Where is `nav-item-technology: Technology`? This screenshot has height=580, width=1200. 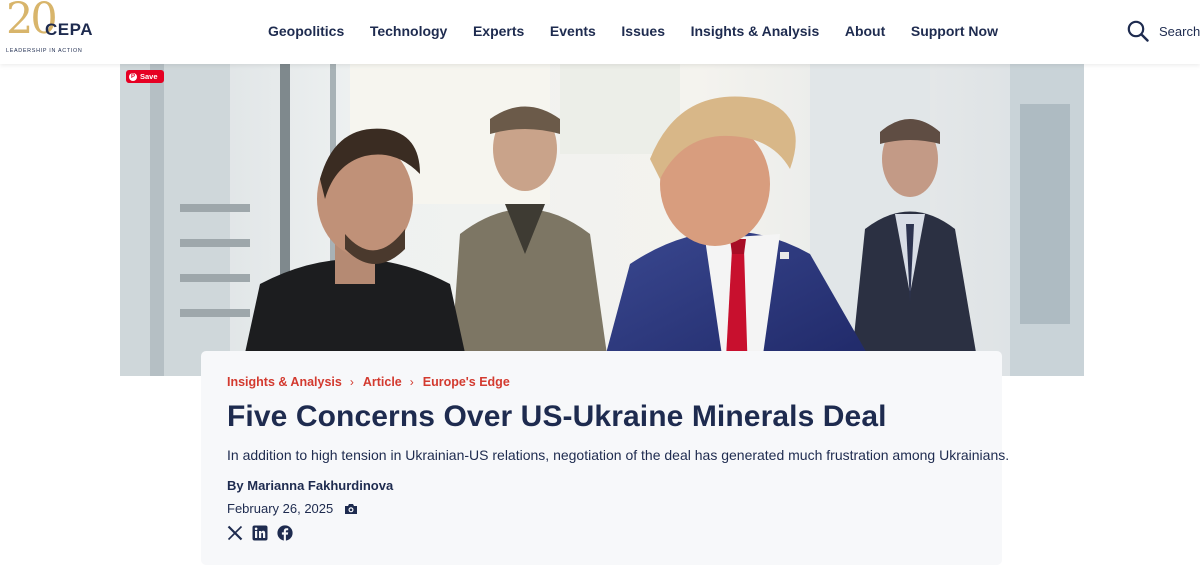 nav-item-technology: Technology is located at coordinates (409, 31).